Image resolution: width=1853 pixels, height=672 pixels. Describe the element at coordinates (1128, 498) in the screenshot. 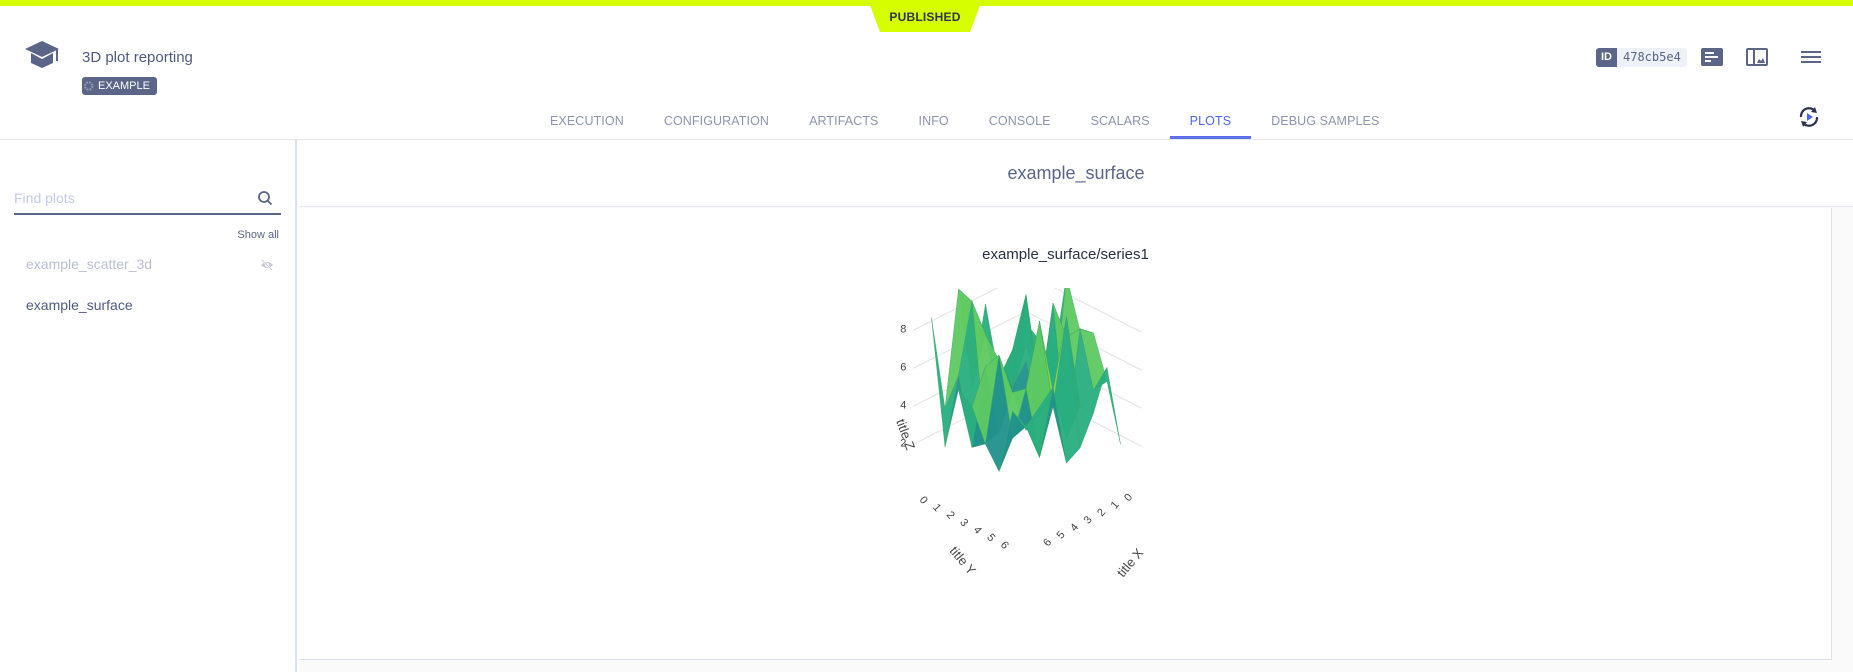

I see `x-tick-label: 0` at that location.